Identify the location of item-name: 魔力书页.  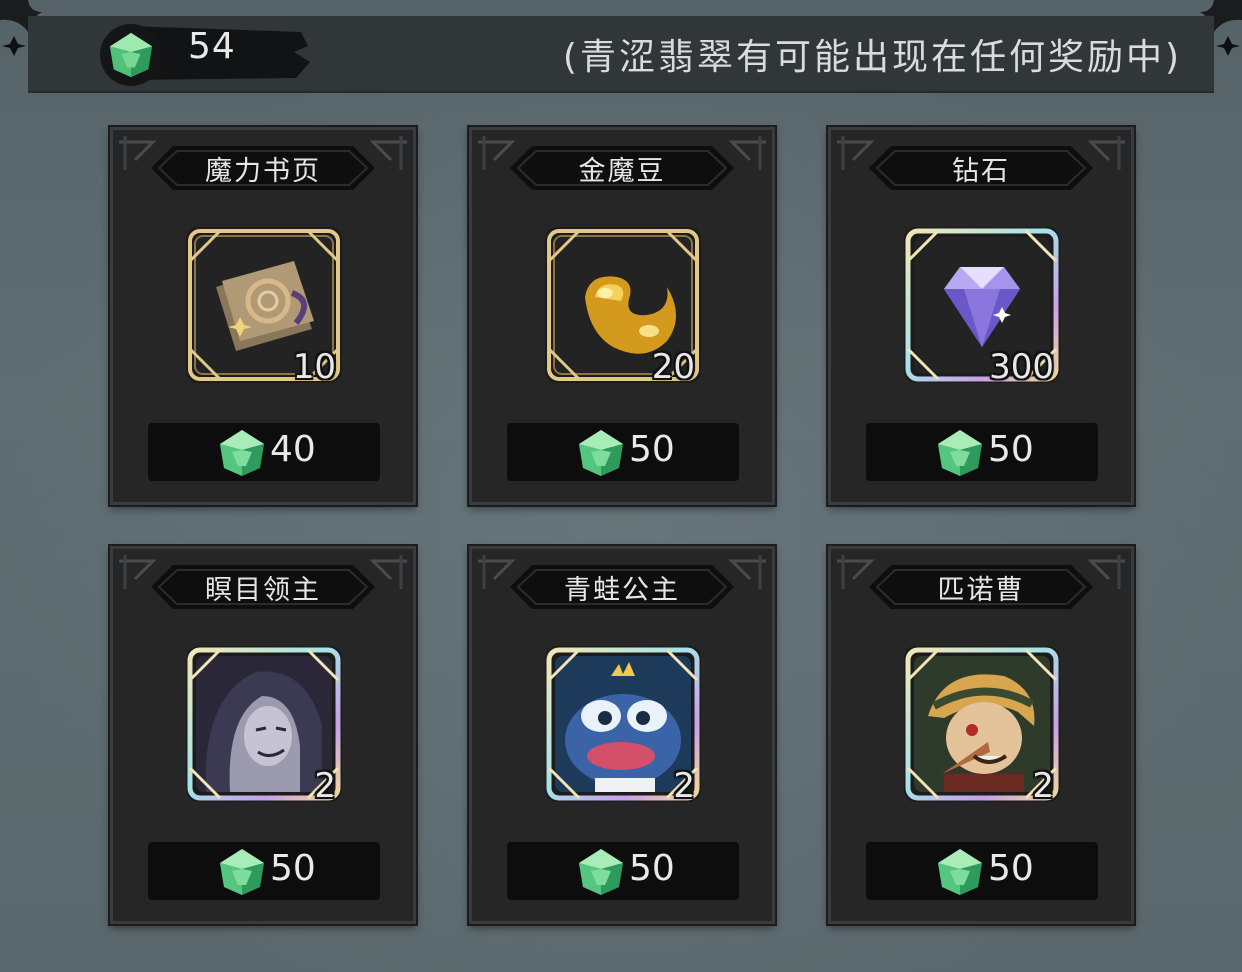
(263, 171).